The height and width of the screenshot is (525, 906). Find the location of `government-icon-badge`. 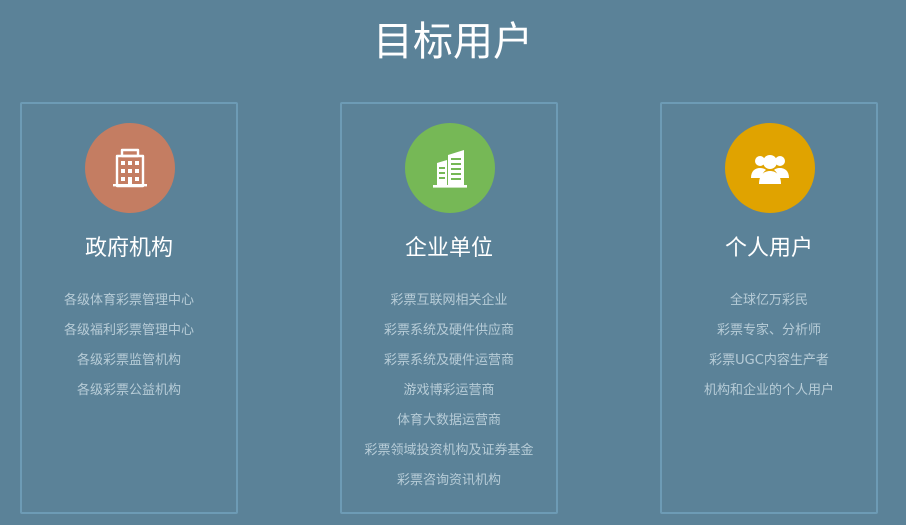

government-icon-badge is located at coordinates (130, 168).